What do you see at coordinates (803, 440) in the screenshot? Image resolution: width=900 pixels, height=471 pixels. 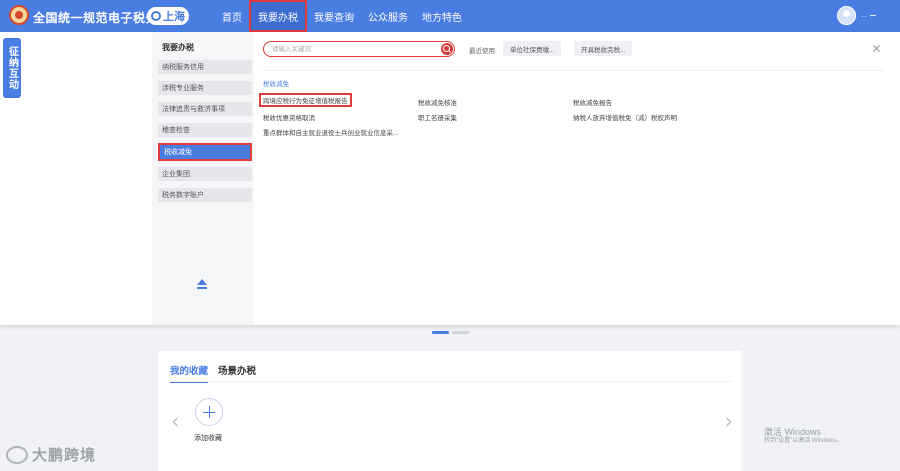 I see `watermark-subtitle: 转到"设置"以激活 Windows。` at bounding box center [803, 440].